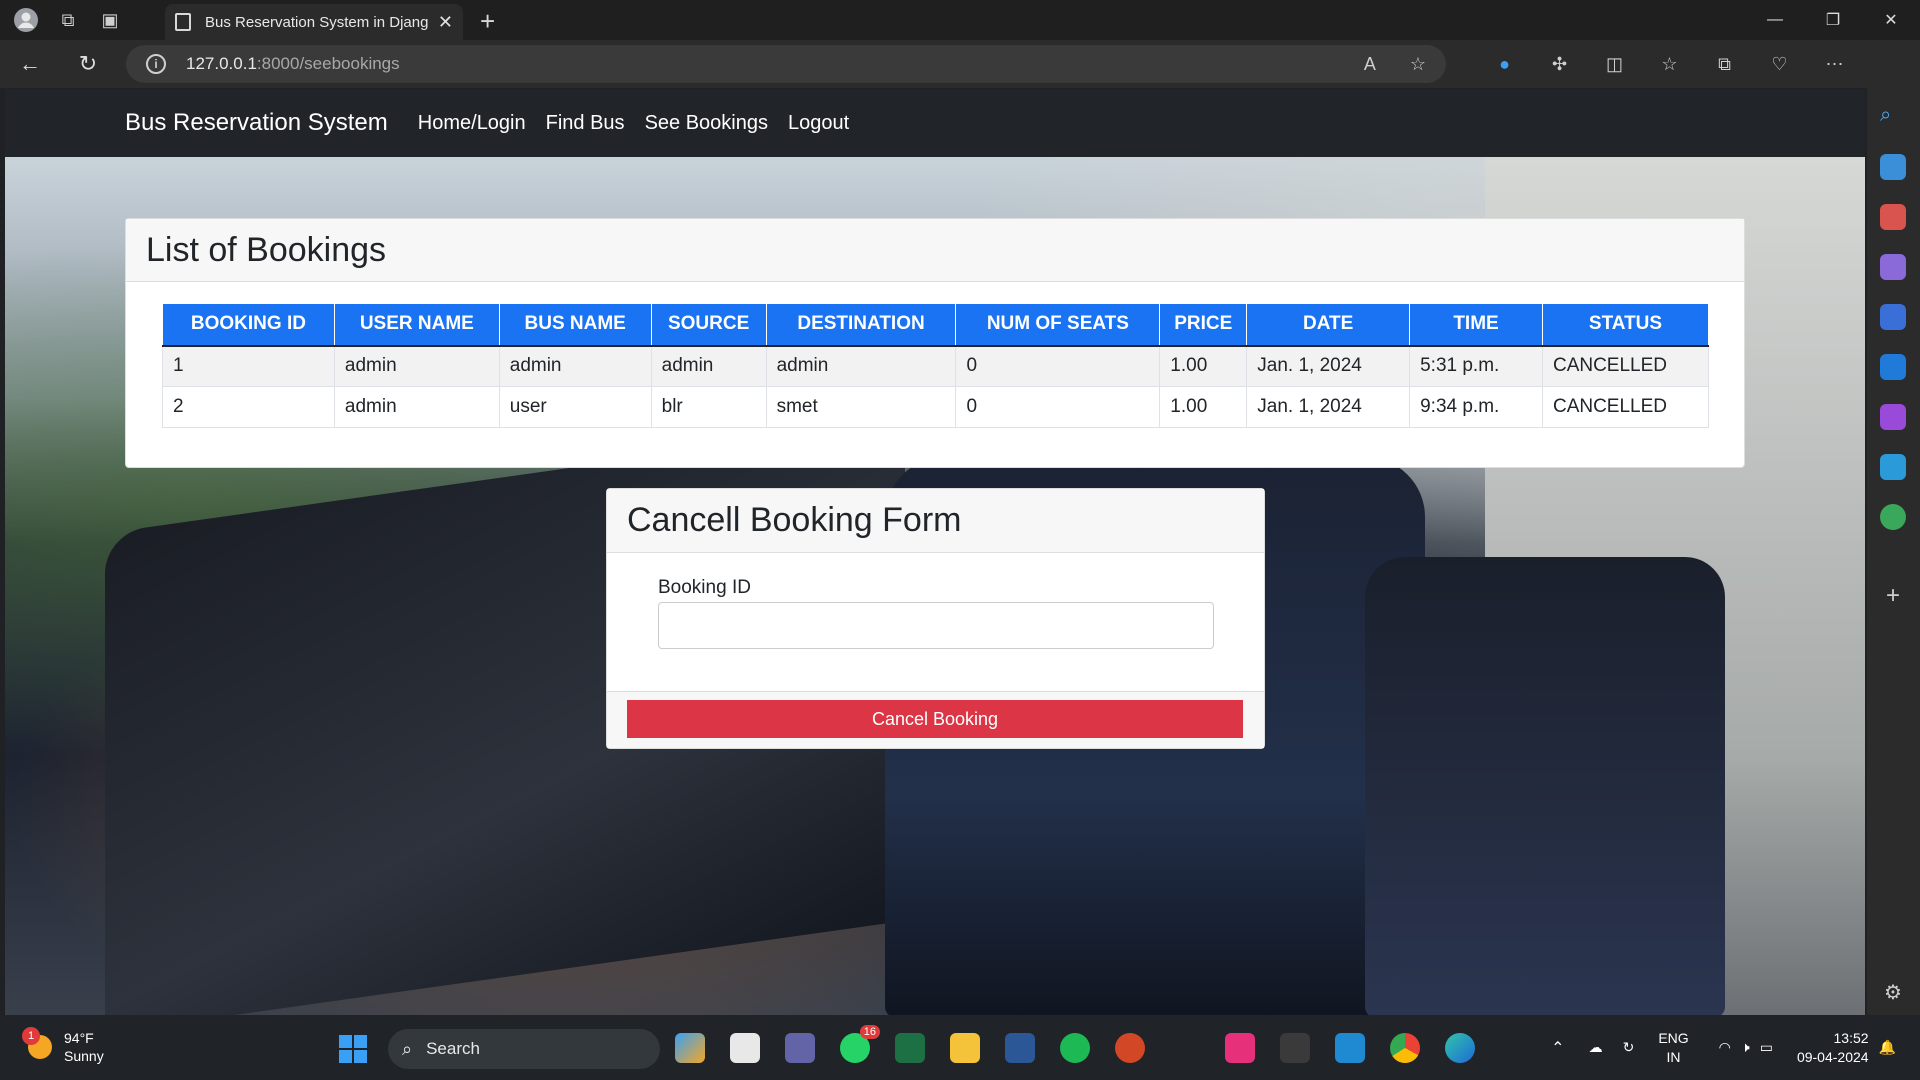 The image size is (1920, 1080). Describe the element at coordinates (1891, 20) in the screenshot. I see `close-window-icon: ✕` at that location.